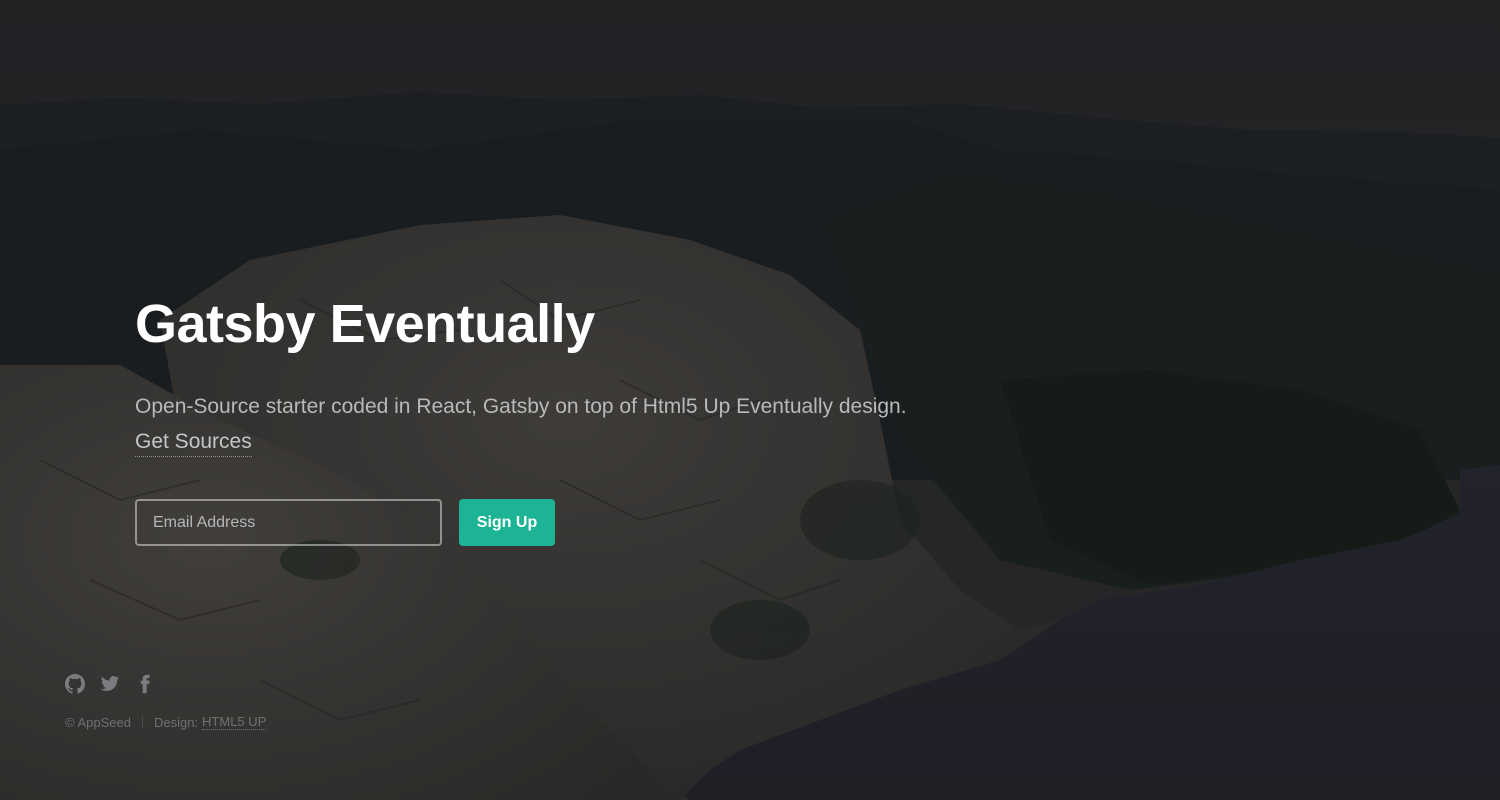  I want to click on html5up-link: HTML5 UP, so click(234, 722).